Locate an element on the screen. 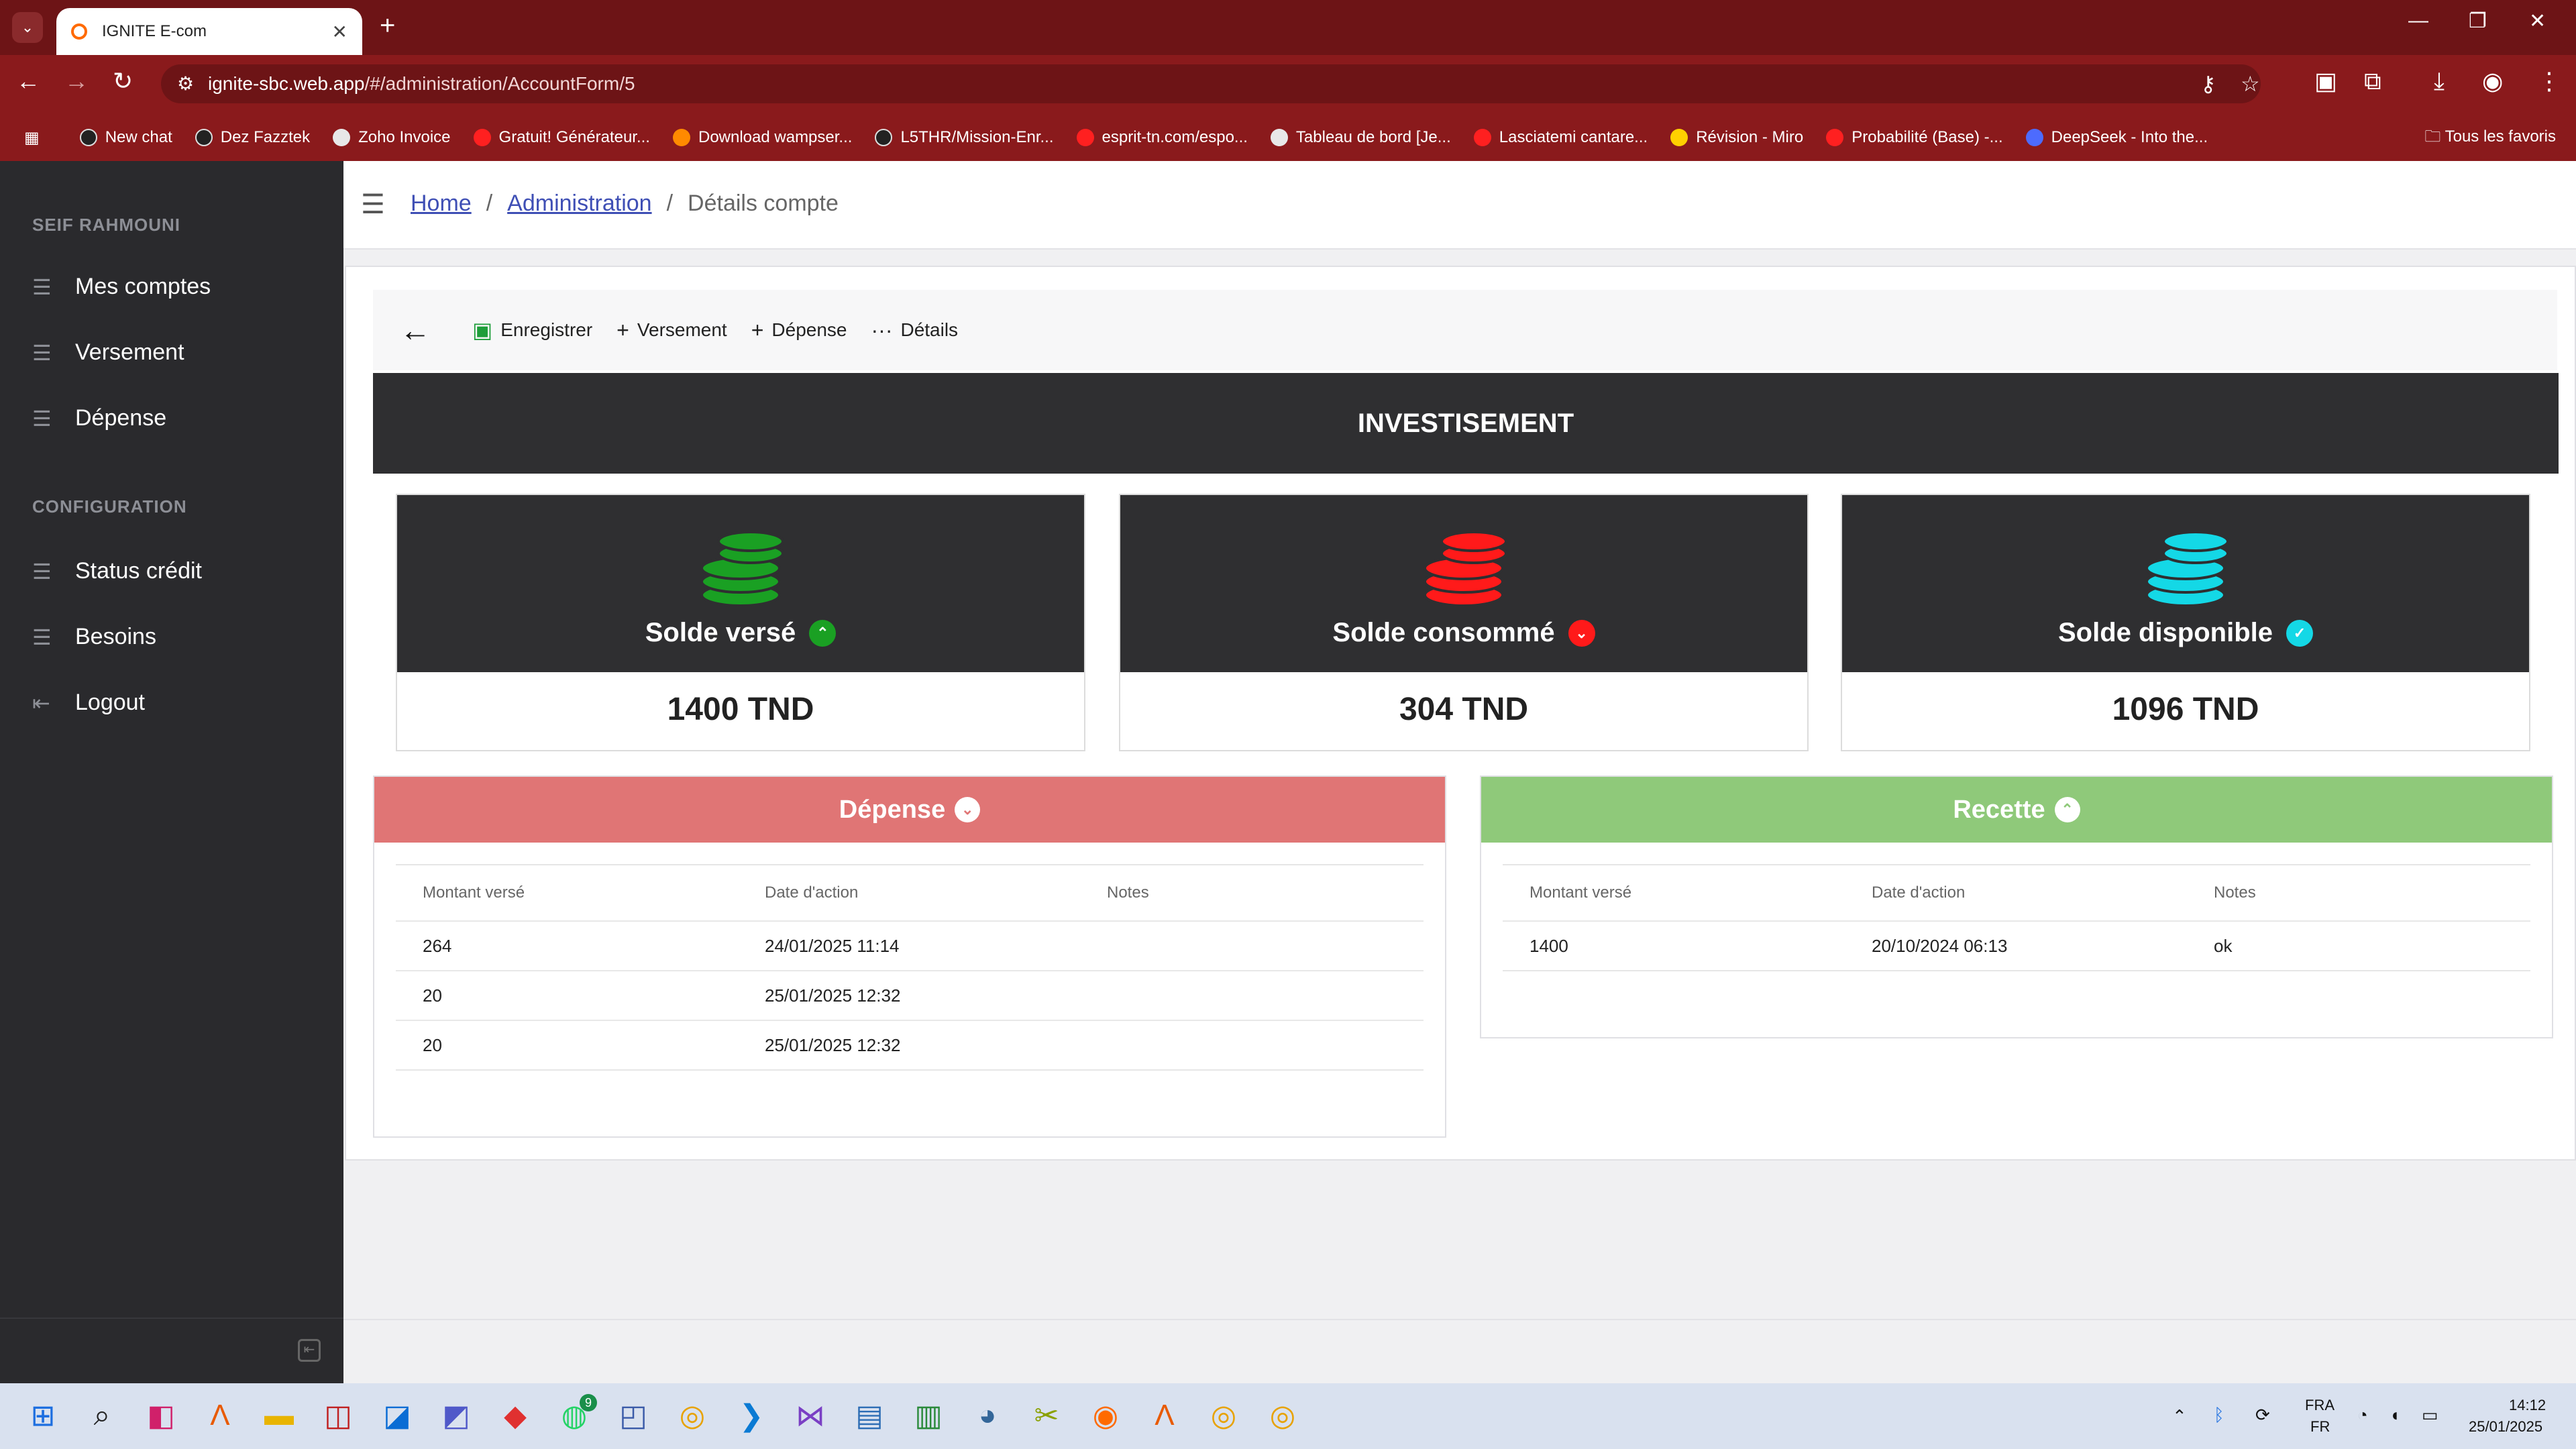 The image size is (2576, 1449). battery-icon: ▭ is located at coordinates (2430, 1415).